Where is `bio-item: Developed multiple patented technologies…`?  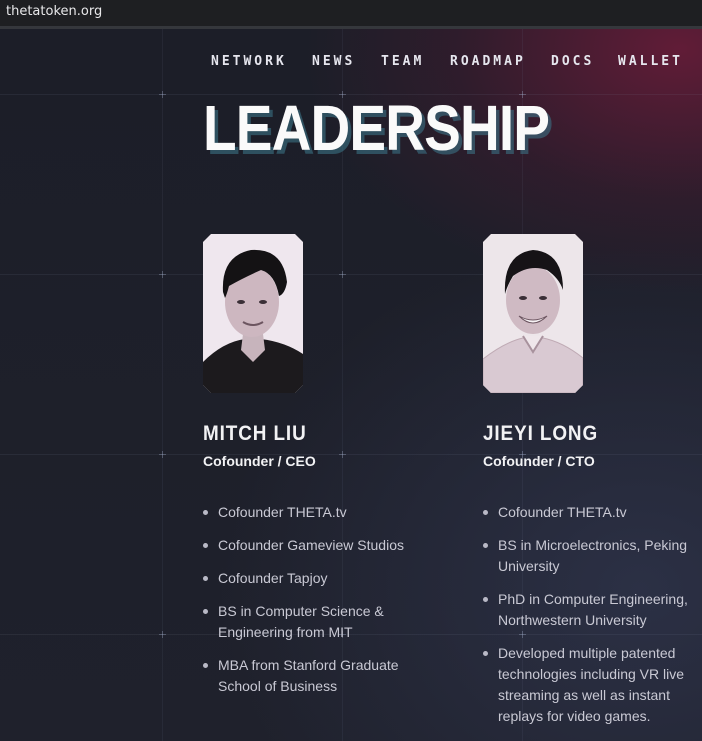
bio-item: Developed multiple patented technologies… is located at coordinates (592, 685).